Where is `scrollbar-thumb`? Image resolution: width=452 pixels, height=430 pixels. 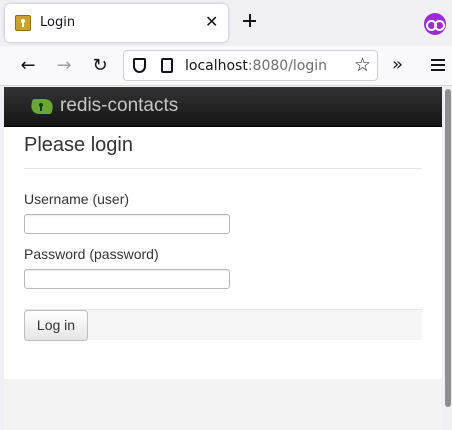 scrollbar-thumb is located at coordinates (448, 248).